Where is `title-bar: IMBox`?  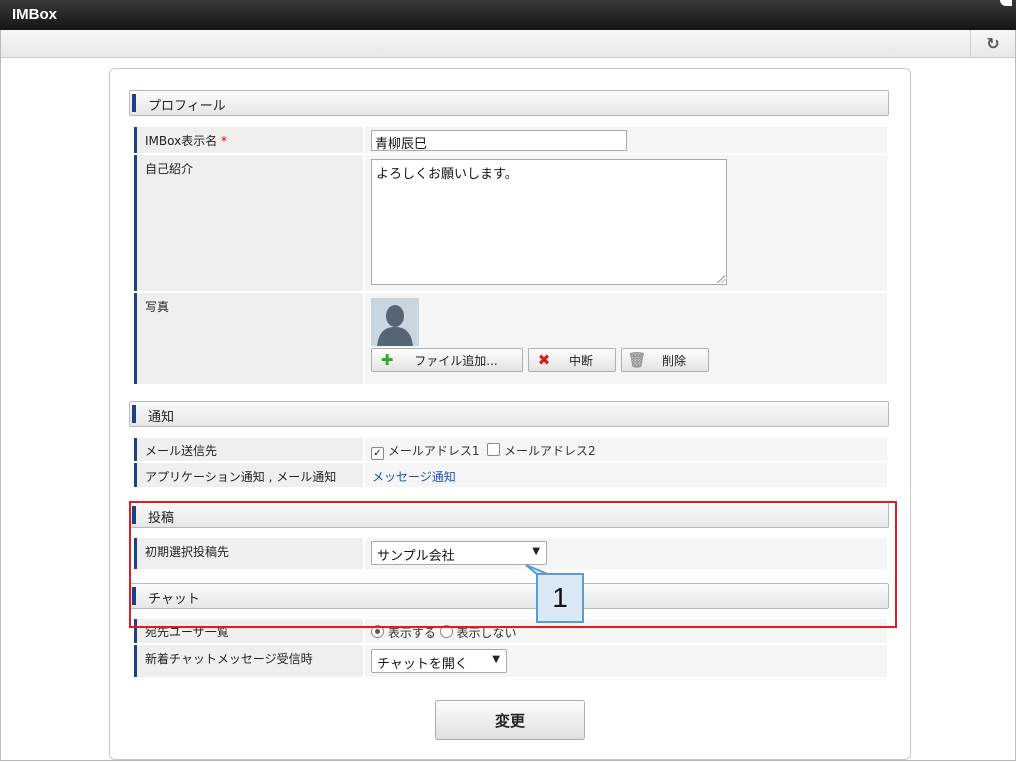
title-bar: IMBox is located at coordinates (508, 15).